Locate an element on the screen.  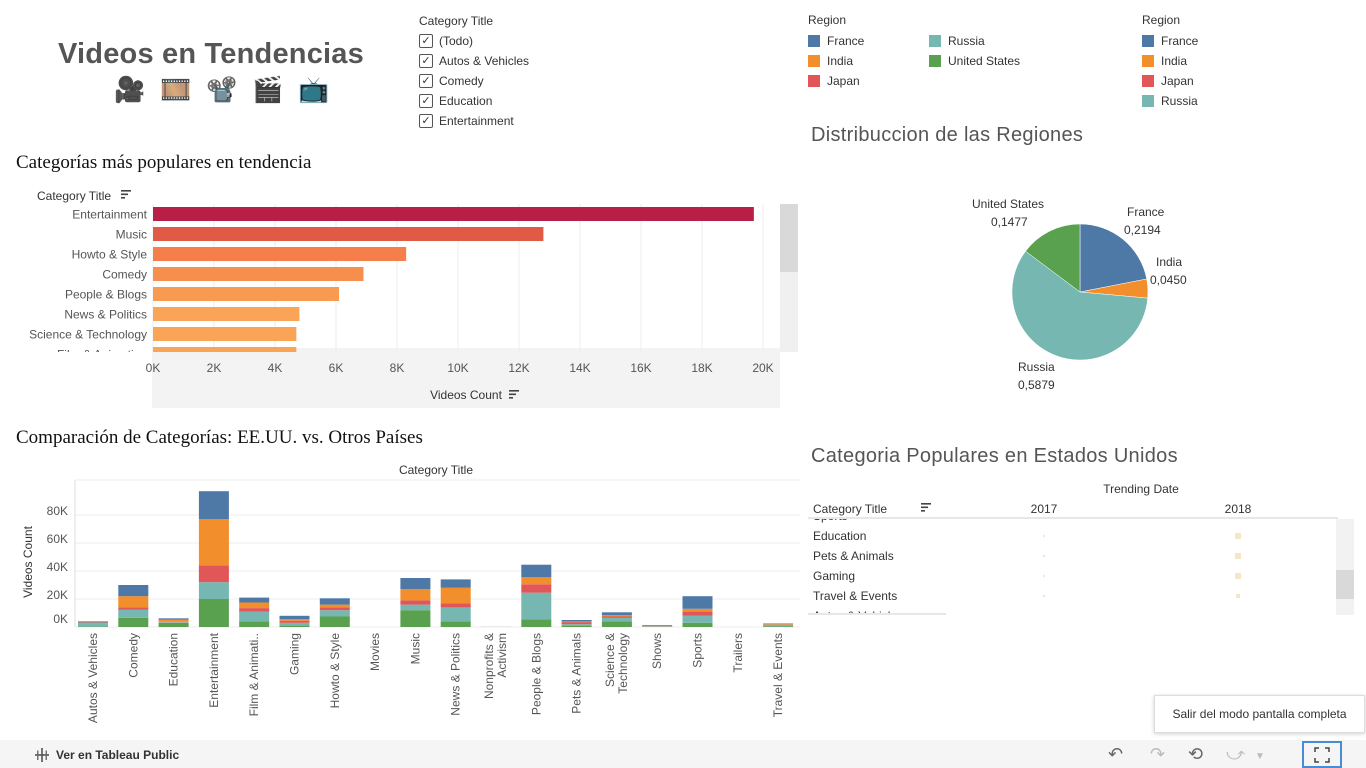
segment-music-france is located at coordinates (415, 584).